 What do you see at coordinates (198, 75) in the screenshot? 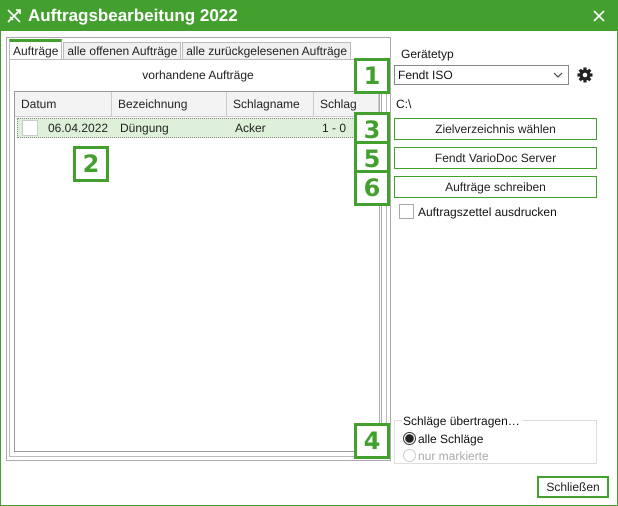
I see `grid-caption: vorhandene Aufträge` at bounding box center [198, 75].